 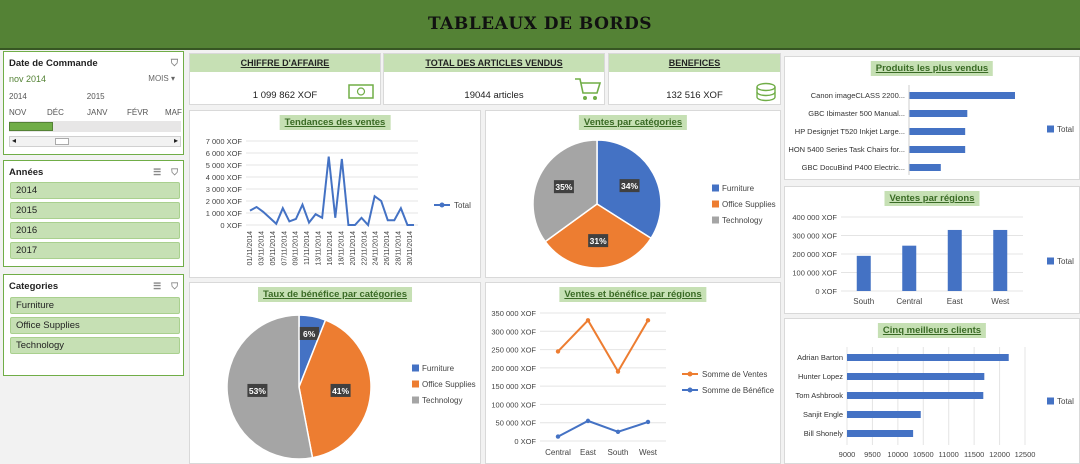 I want to click on legend-label: Total, so click(x=1065, y=261).